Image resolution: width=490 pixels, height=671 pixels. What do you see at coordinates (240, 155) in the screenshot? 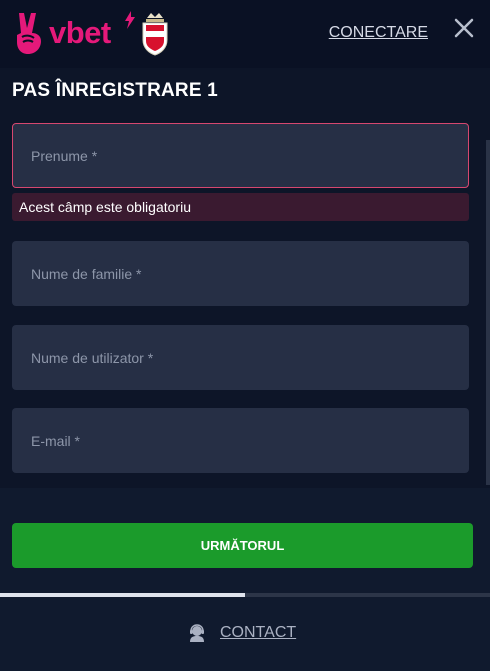
I see `first-name-field: Prenume *` at bounding box center [240, 155].